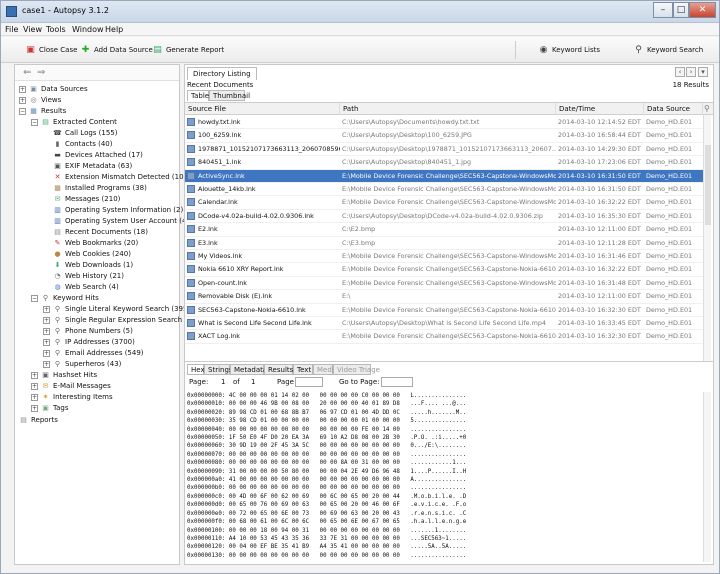  I want to click on menu-tools: Tools, so click(56, 30).